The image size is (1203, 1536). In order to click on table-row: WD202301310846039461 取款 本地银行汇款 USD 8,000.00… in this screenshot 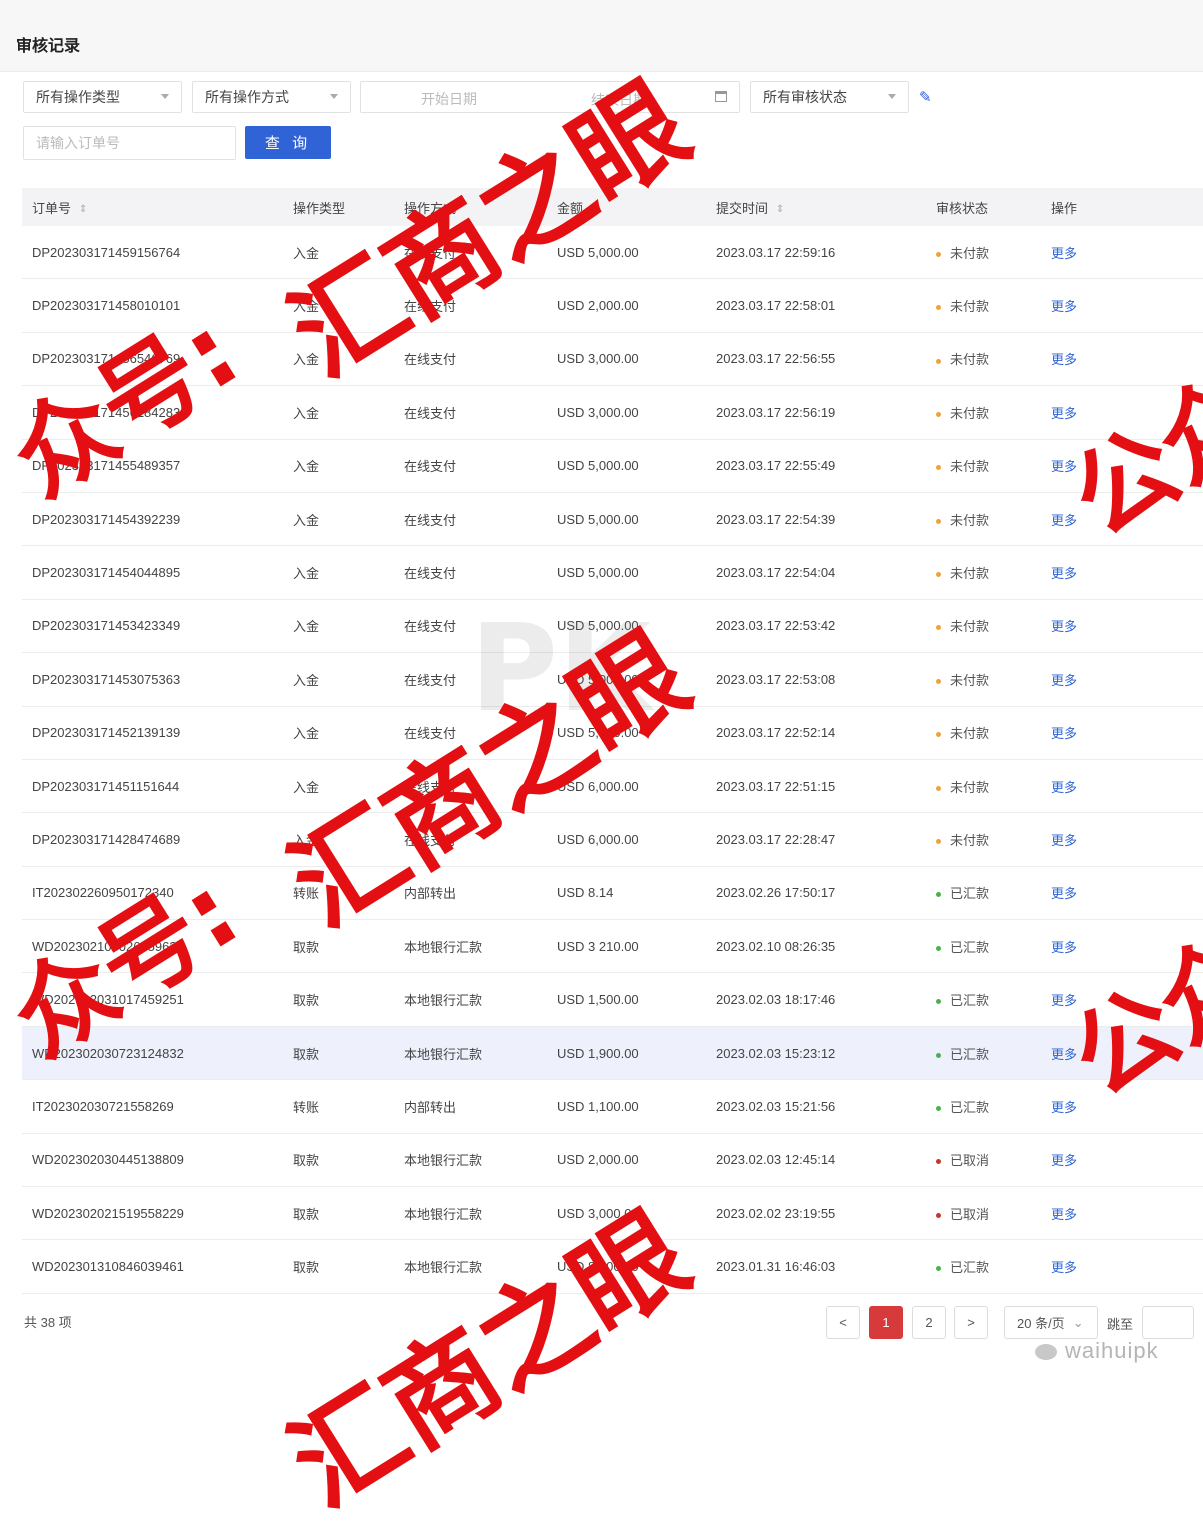, I will do `click(612, 1267)`.